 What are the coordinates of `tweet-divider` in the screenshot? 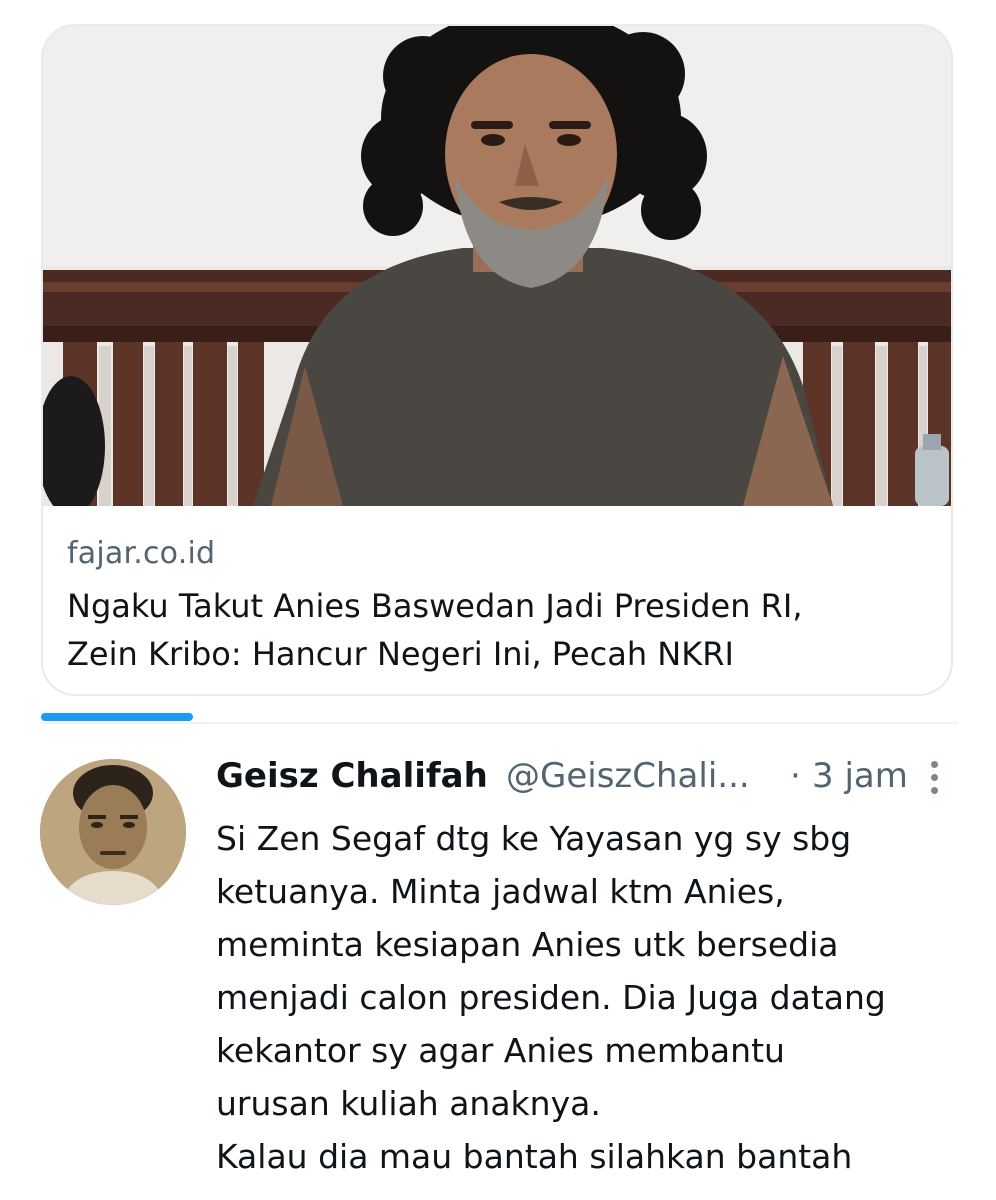 It's located at (499, 723).